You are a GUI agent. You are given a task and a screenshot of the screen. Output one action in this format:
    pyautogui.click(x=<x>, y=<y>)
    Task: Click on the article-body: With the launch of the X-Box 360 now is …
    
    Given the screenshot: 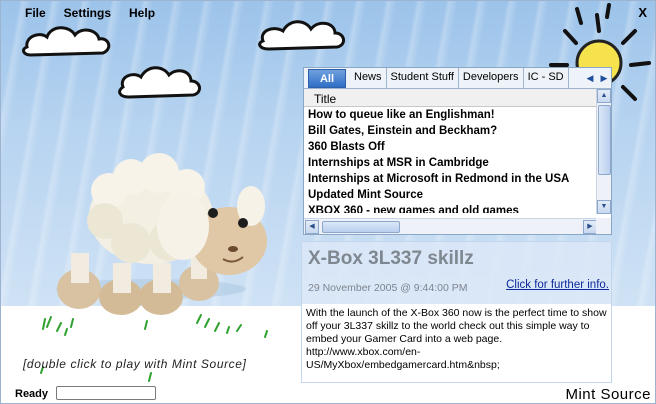 What is the action you would take?
    pyautogui.click(x=456, y=343)
    